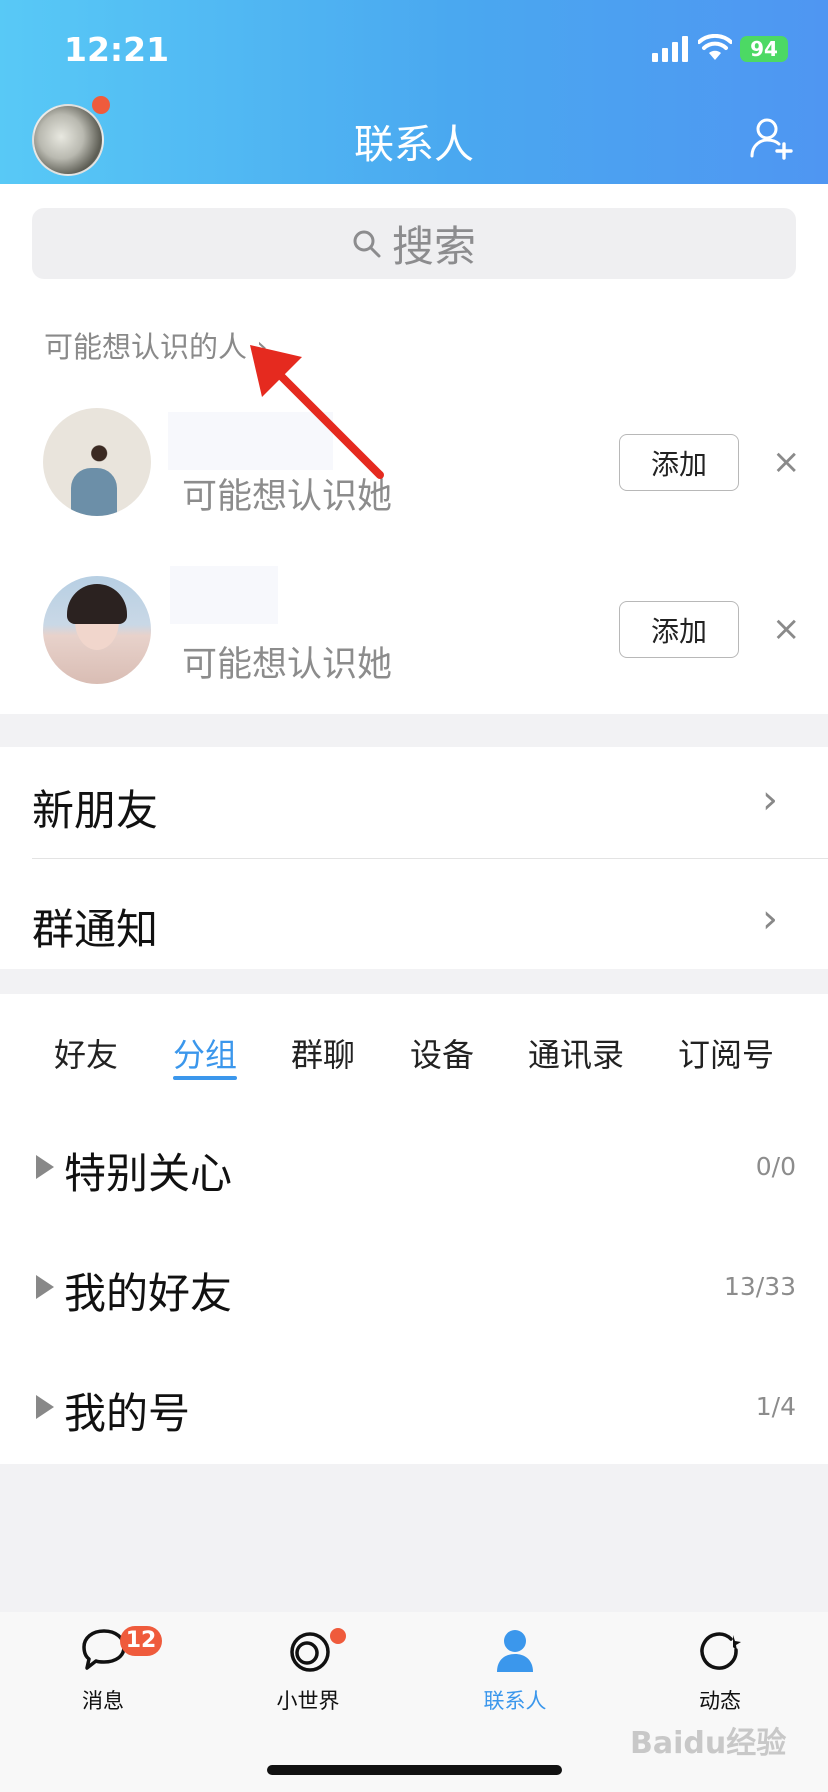 This screenshot has width=828, height=1792. I want to click on world-icon, so click(310, 1652).